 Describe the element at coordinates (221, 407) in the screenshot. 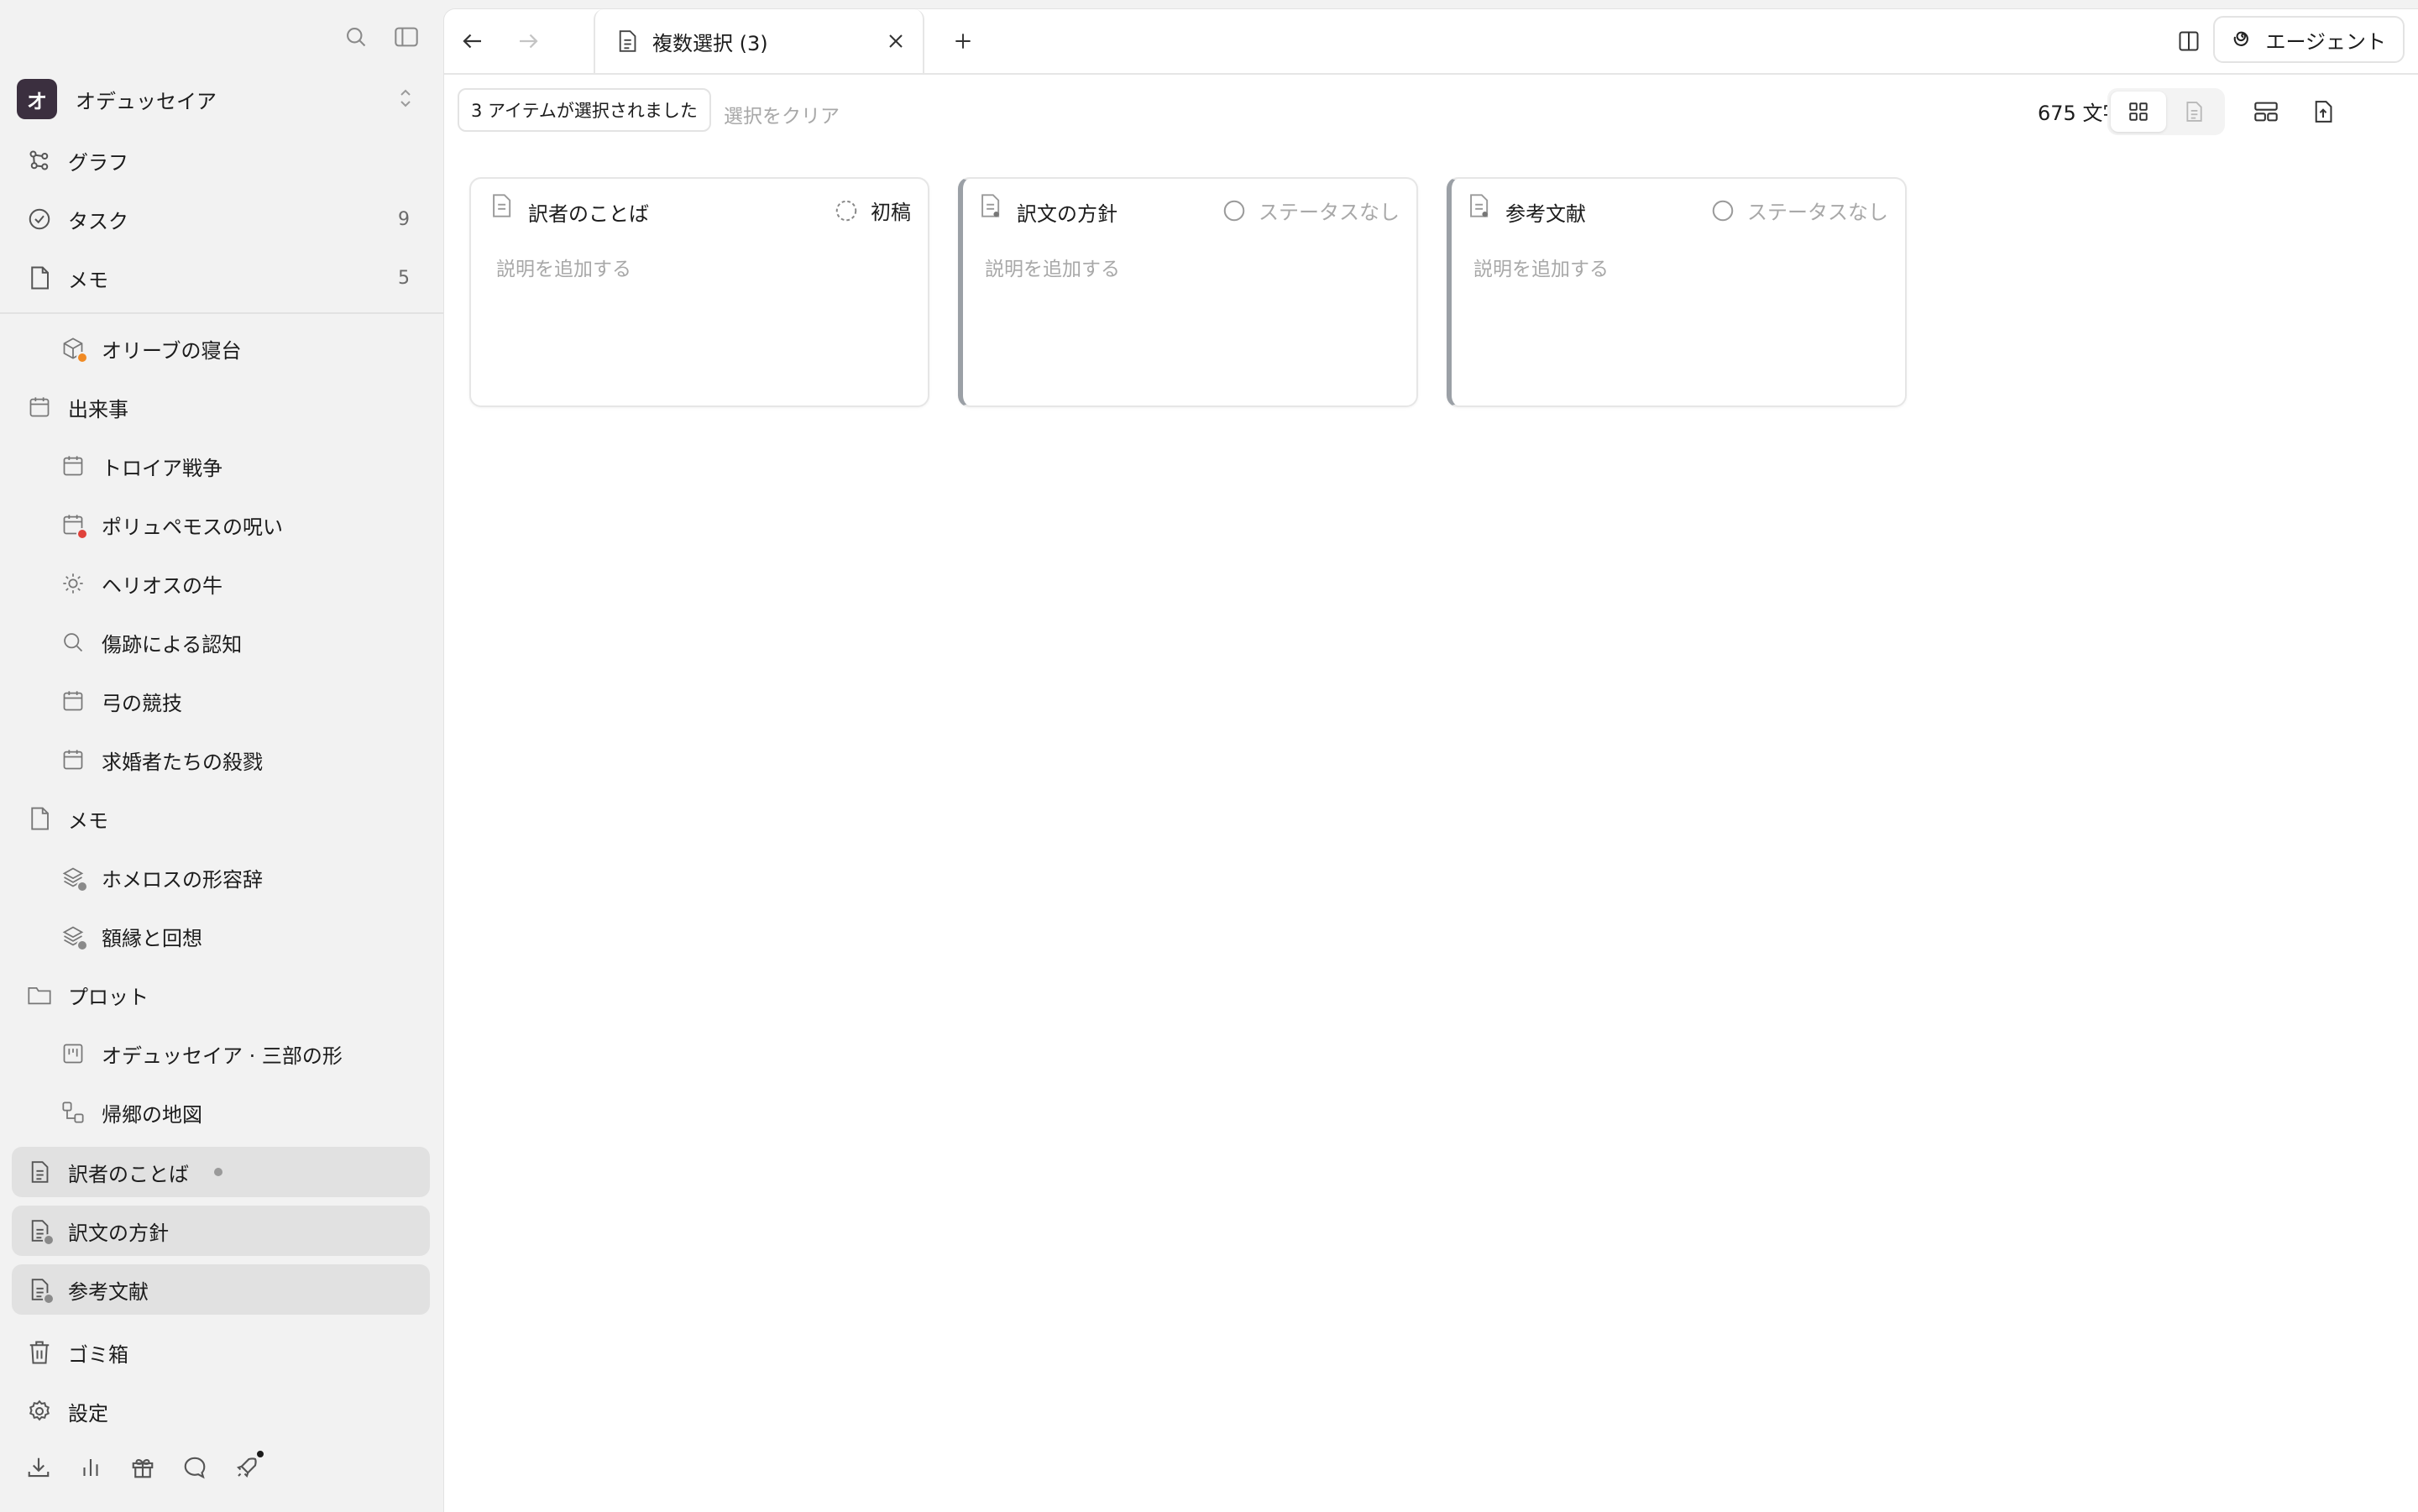

I see `tree-item: 出来事` at that location.